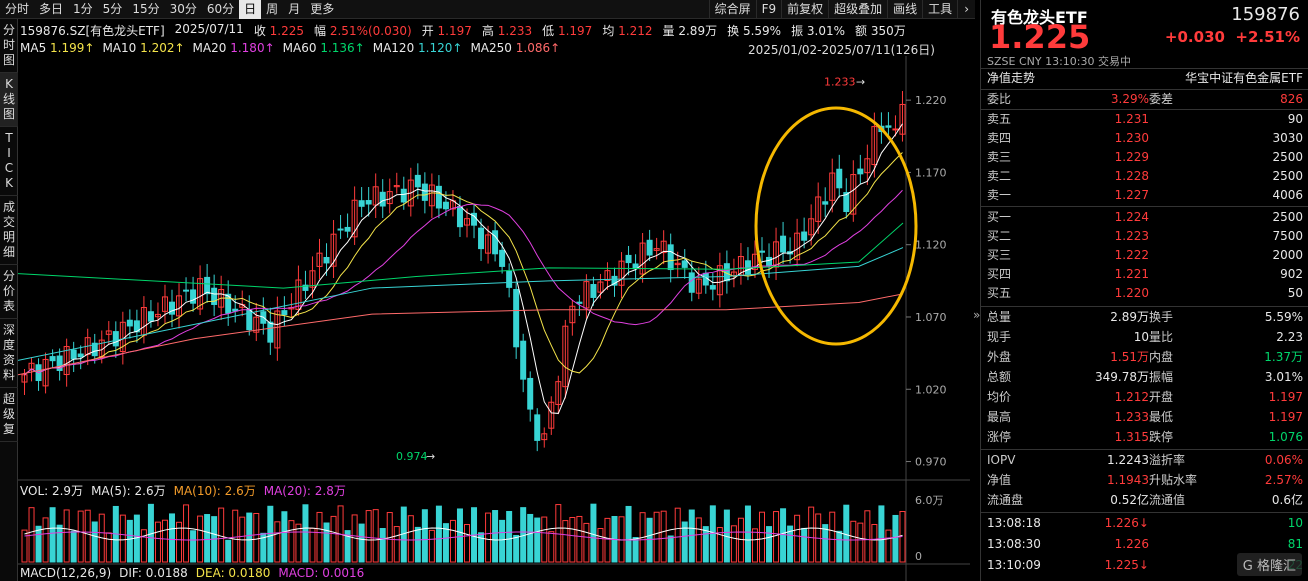 The width and height of the screenshot is (1308, 581). What do you see at coordinates (1287, 236) in the screenshot?
I see `bid-qty: 7500` at bounding box center [1287, 236].